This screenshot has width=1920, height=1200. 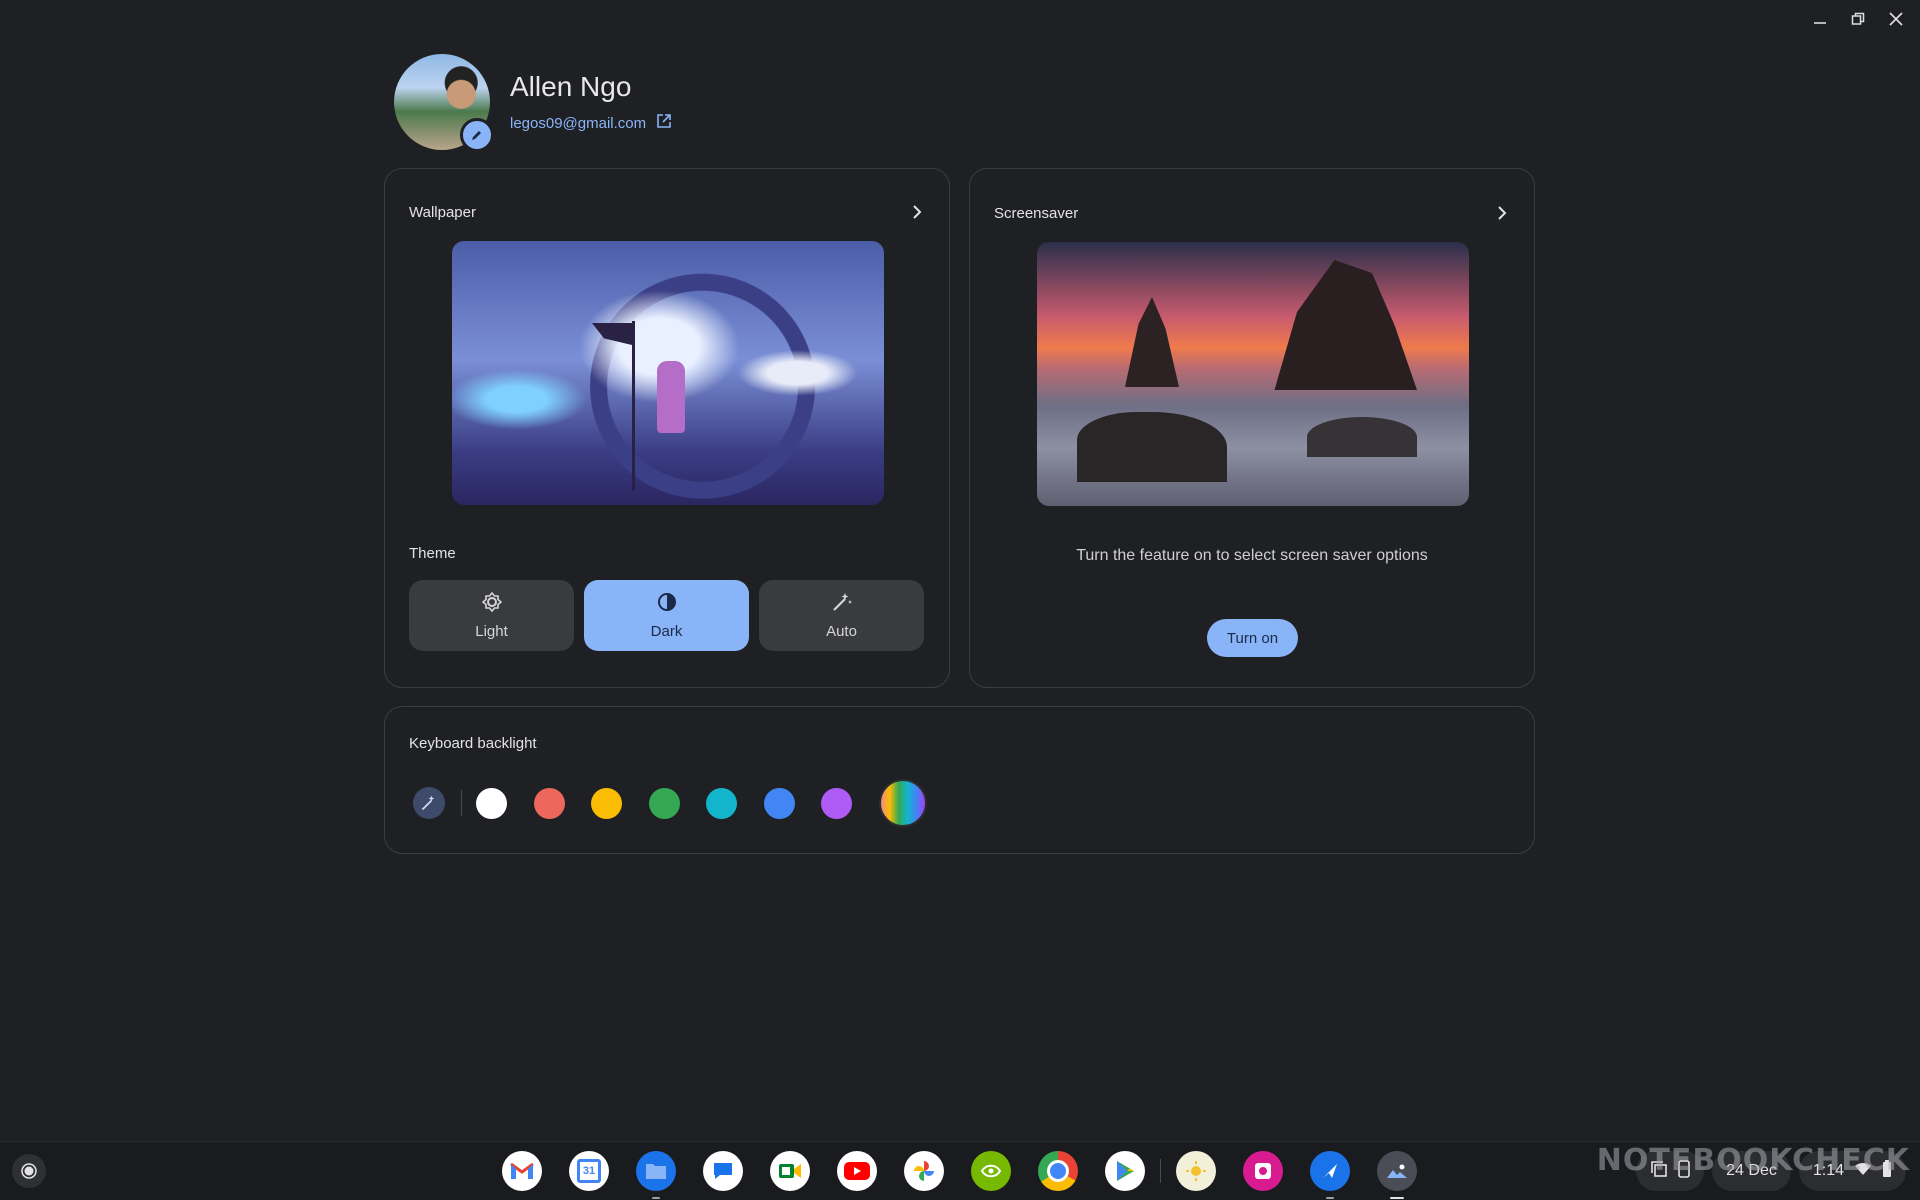 I want to click on backlight-color-rainbow, so click(x=902, y=803).